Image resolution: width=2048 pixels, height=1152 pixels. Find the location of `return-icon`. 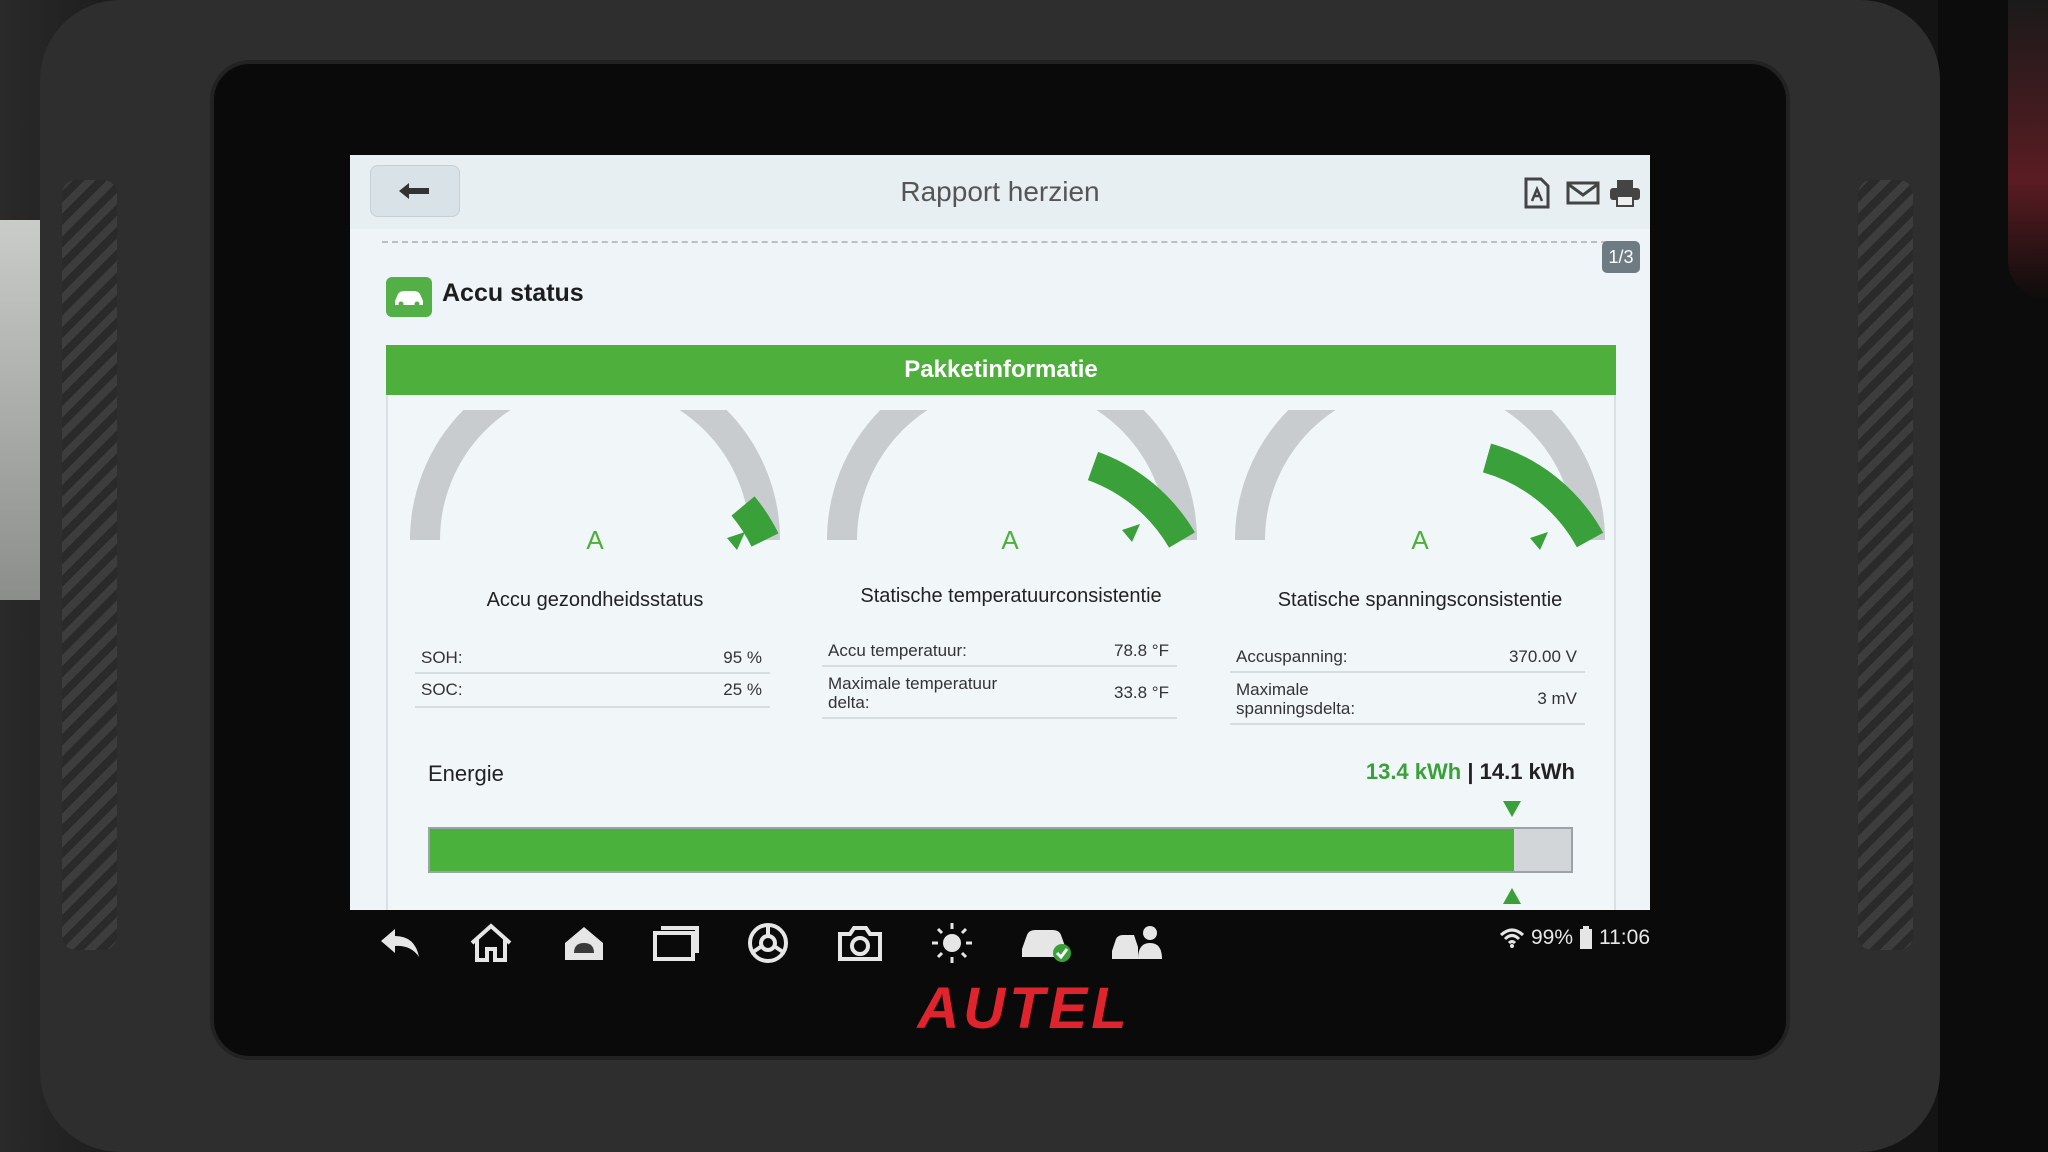

return-icon is located at coordinates (400, 943).